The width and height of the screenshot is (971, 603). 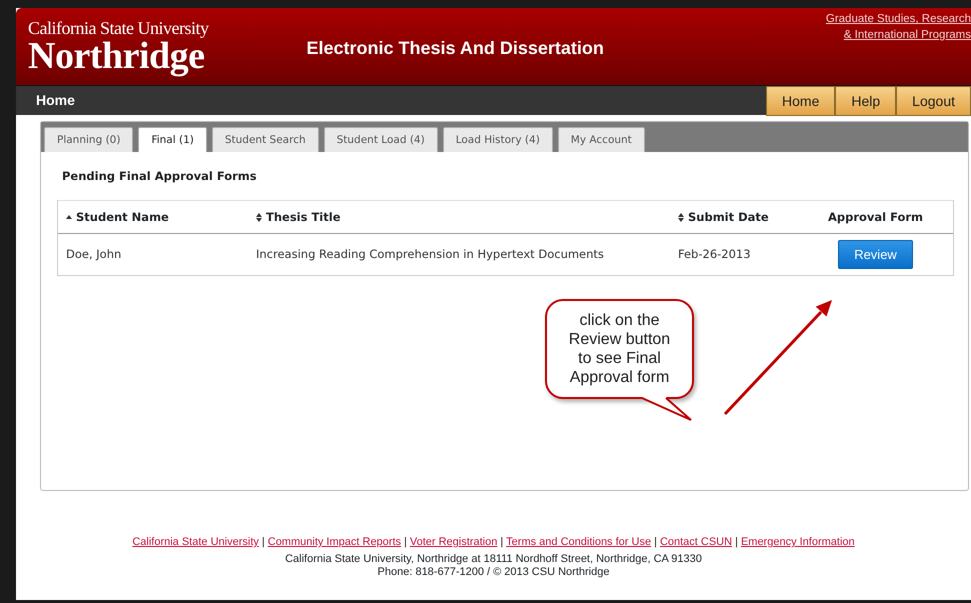 What do you see at coordinates (335, 542) in the screenshot?
I see `footer-link: Community Impact Reports` at bounding box center [335, 542].